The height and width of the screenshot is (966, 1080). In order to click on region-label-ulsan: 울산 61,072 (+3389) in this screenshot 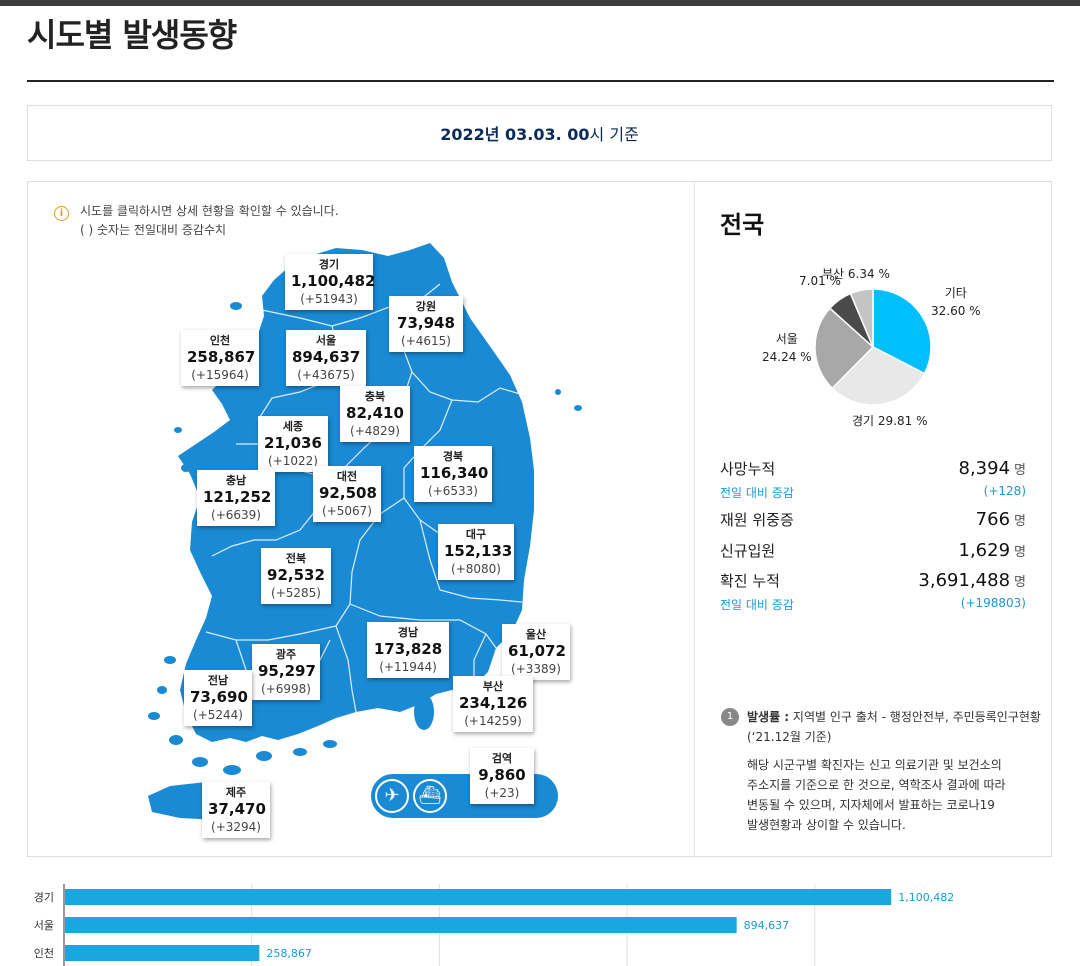, I will do `click(536, 652)`.